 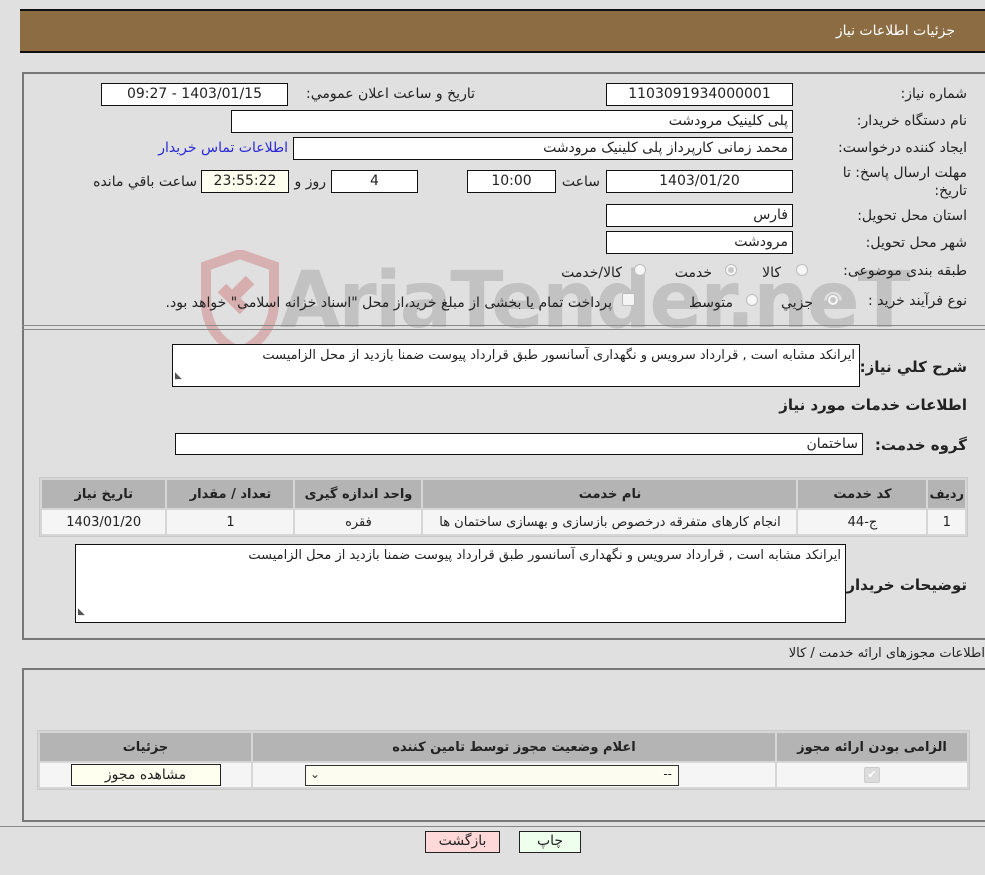 I want to click on deadline-time-label: ساعت, so click(x=580, y=182).